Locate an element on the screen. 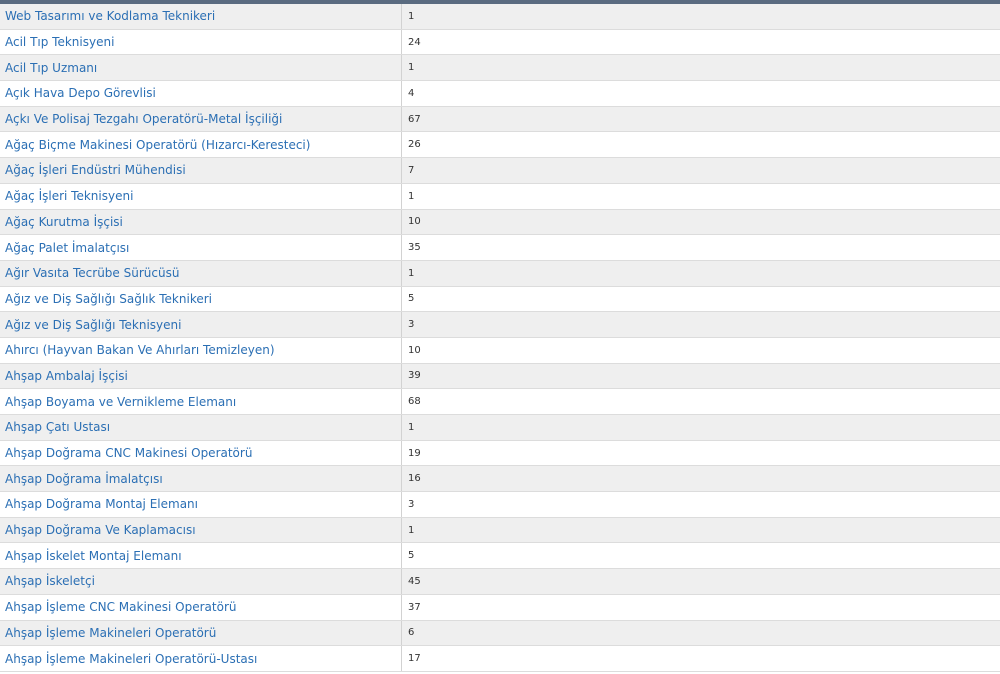 The height and width of the screenshot is (674, 1000). name-cell: Ahşap İşleme Makineleri Operatörü is located at coordinates (201, 633).